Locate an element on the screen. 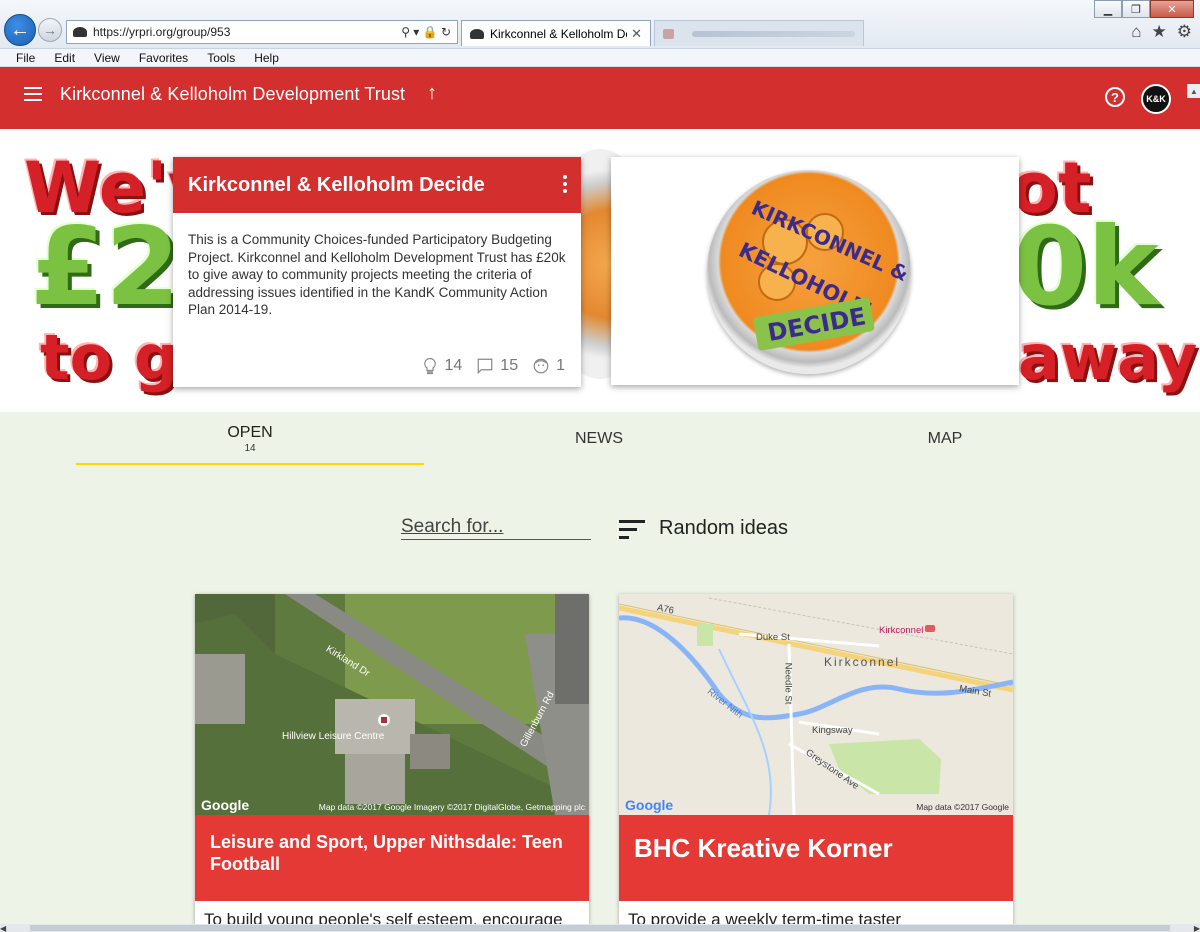  comment-icon is located at coordinates (485, 366).